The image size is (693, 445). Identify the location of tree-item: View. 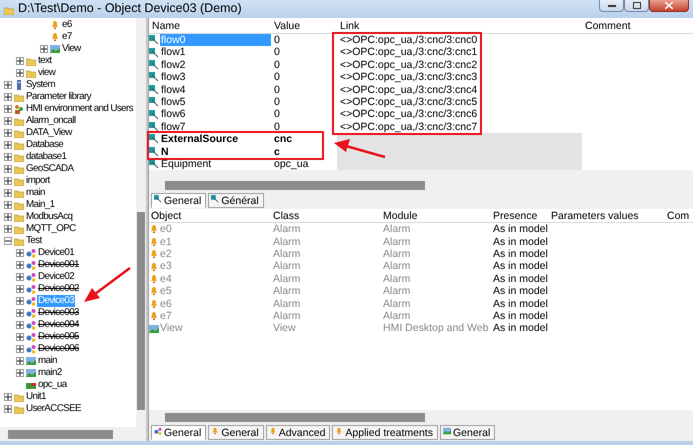
(71, 49).